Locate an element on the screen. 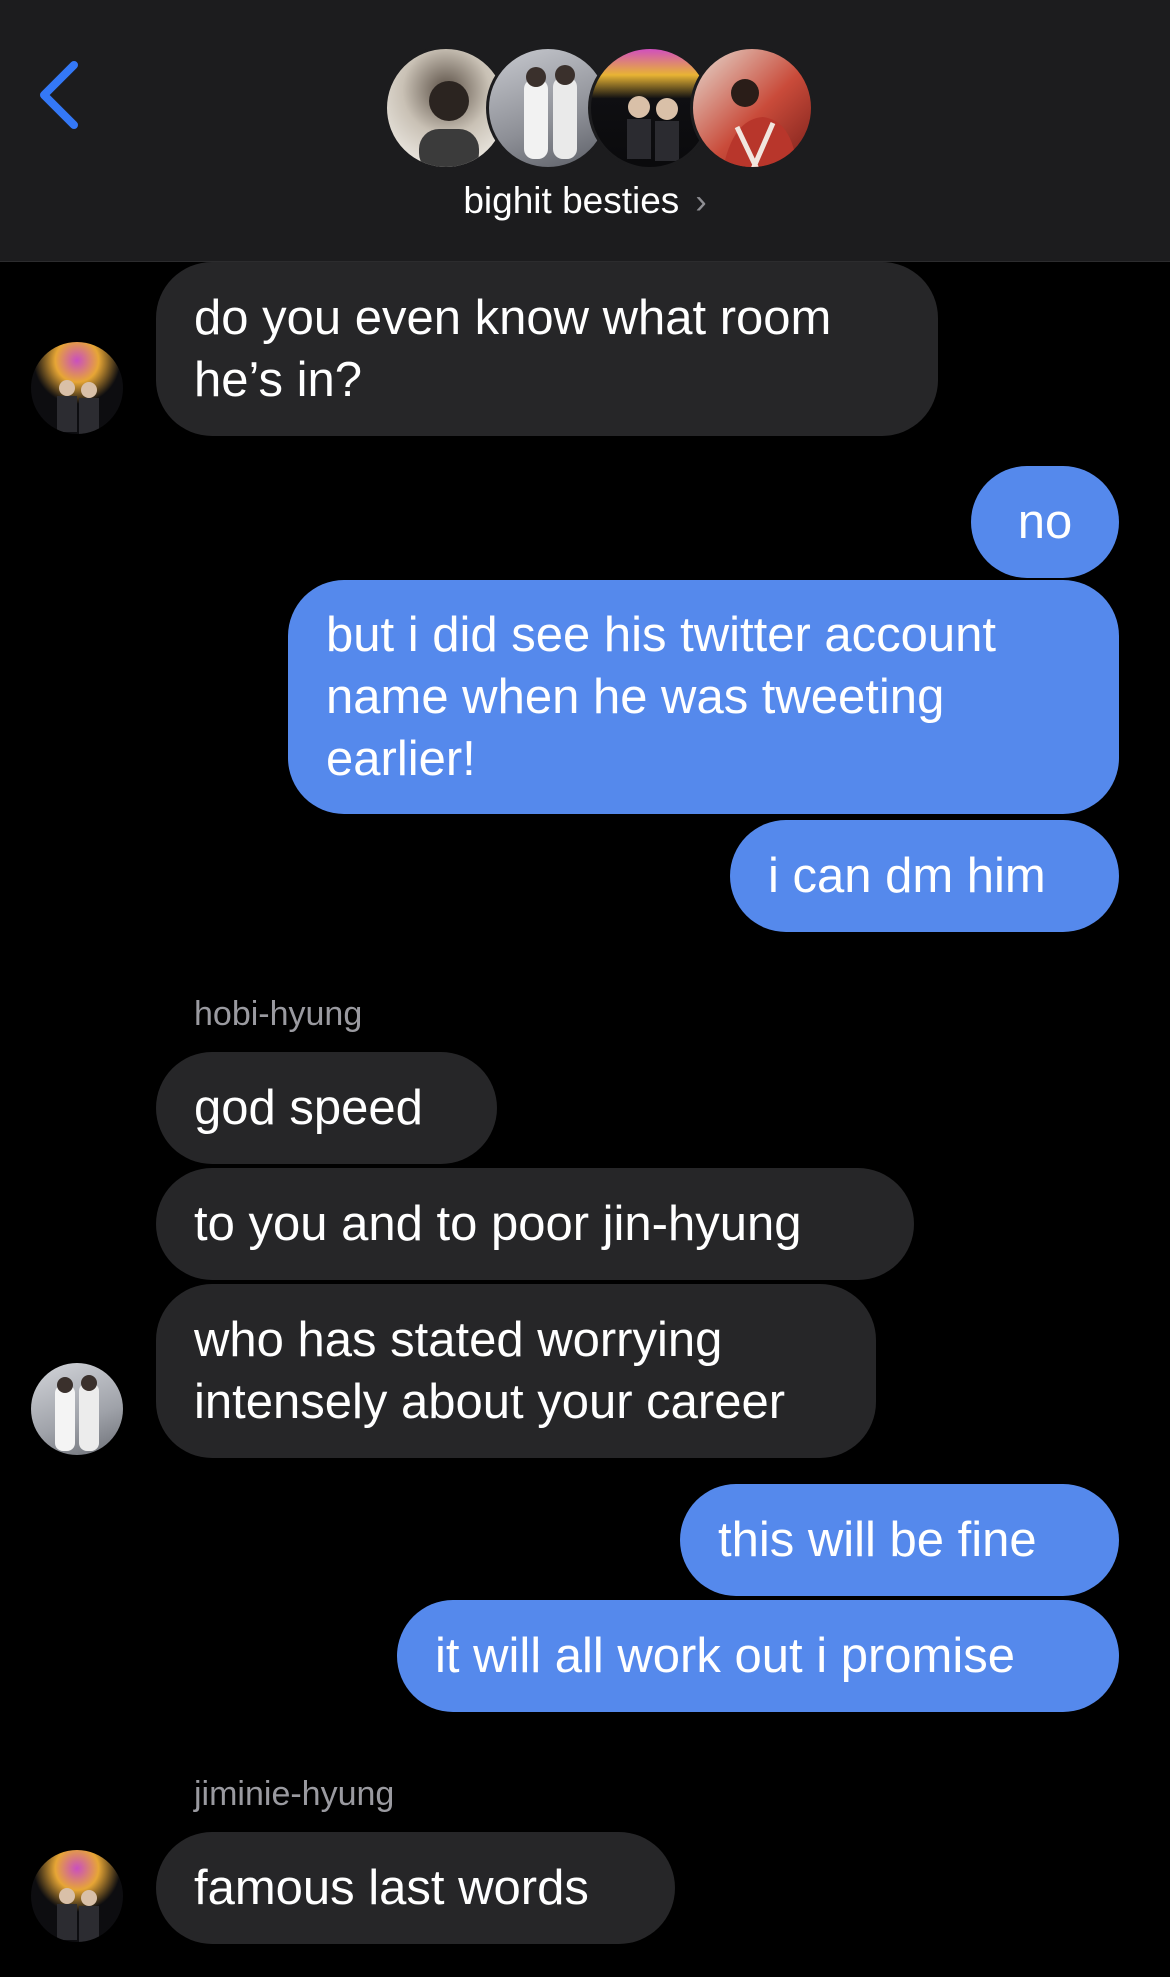  received-message: do you even know what room he’s in? is located at coordinates (540, 349).